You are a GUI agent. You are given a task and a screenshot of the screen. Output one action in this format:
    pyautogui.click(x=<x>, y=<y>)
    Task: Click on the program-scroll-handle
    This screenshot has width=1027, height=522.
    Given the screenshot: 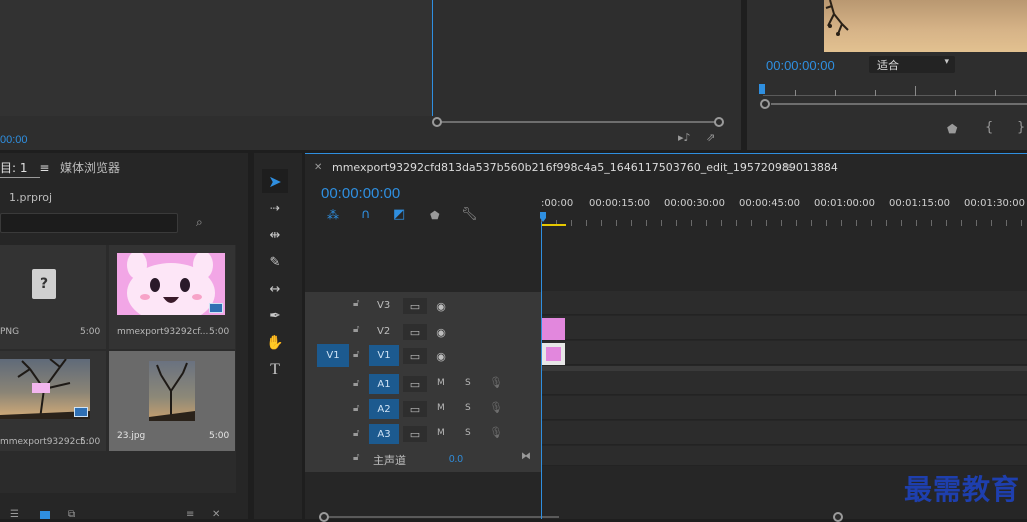 What is the action you would take?
    pyautogui.click(x=765, y=104)
    